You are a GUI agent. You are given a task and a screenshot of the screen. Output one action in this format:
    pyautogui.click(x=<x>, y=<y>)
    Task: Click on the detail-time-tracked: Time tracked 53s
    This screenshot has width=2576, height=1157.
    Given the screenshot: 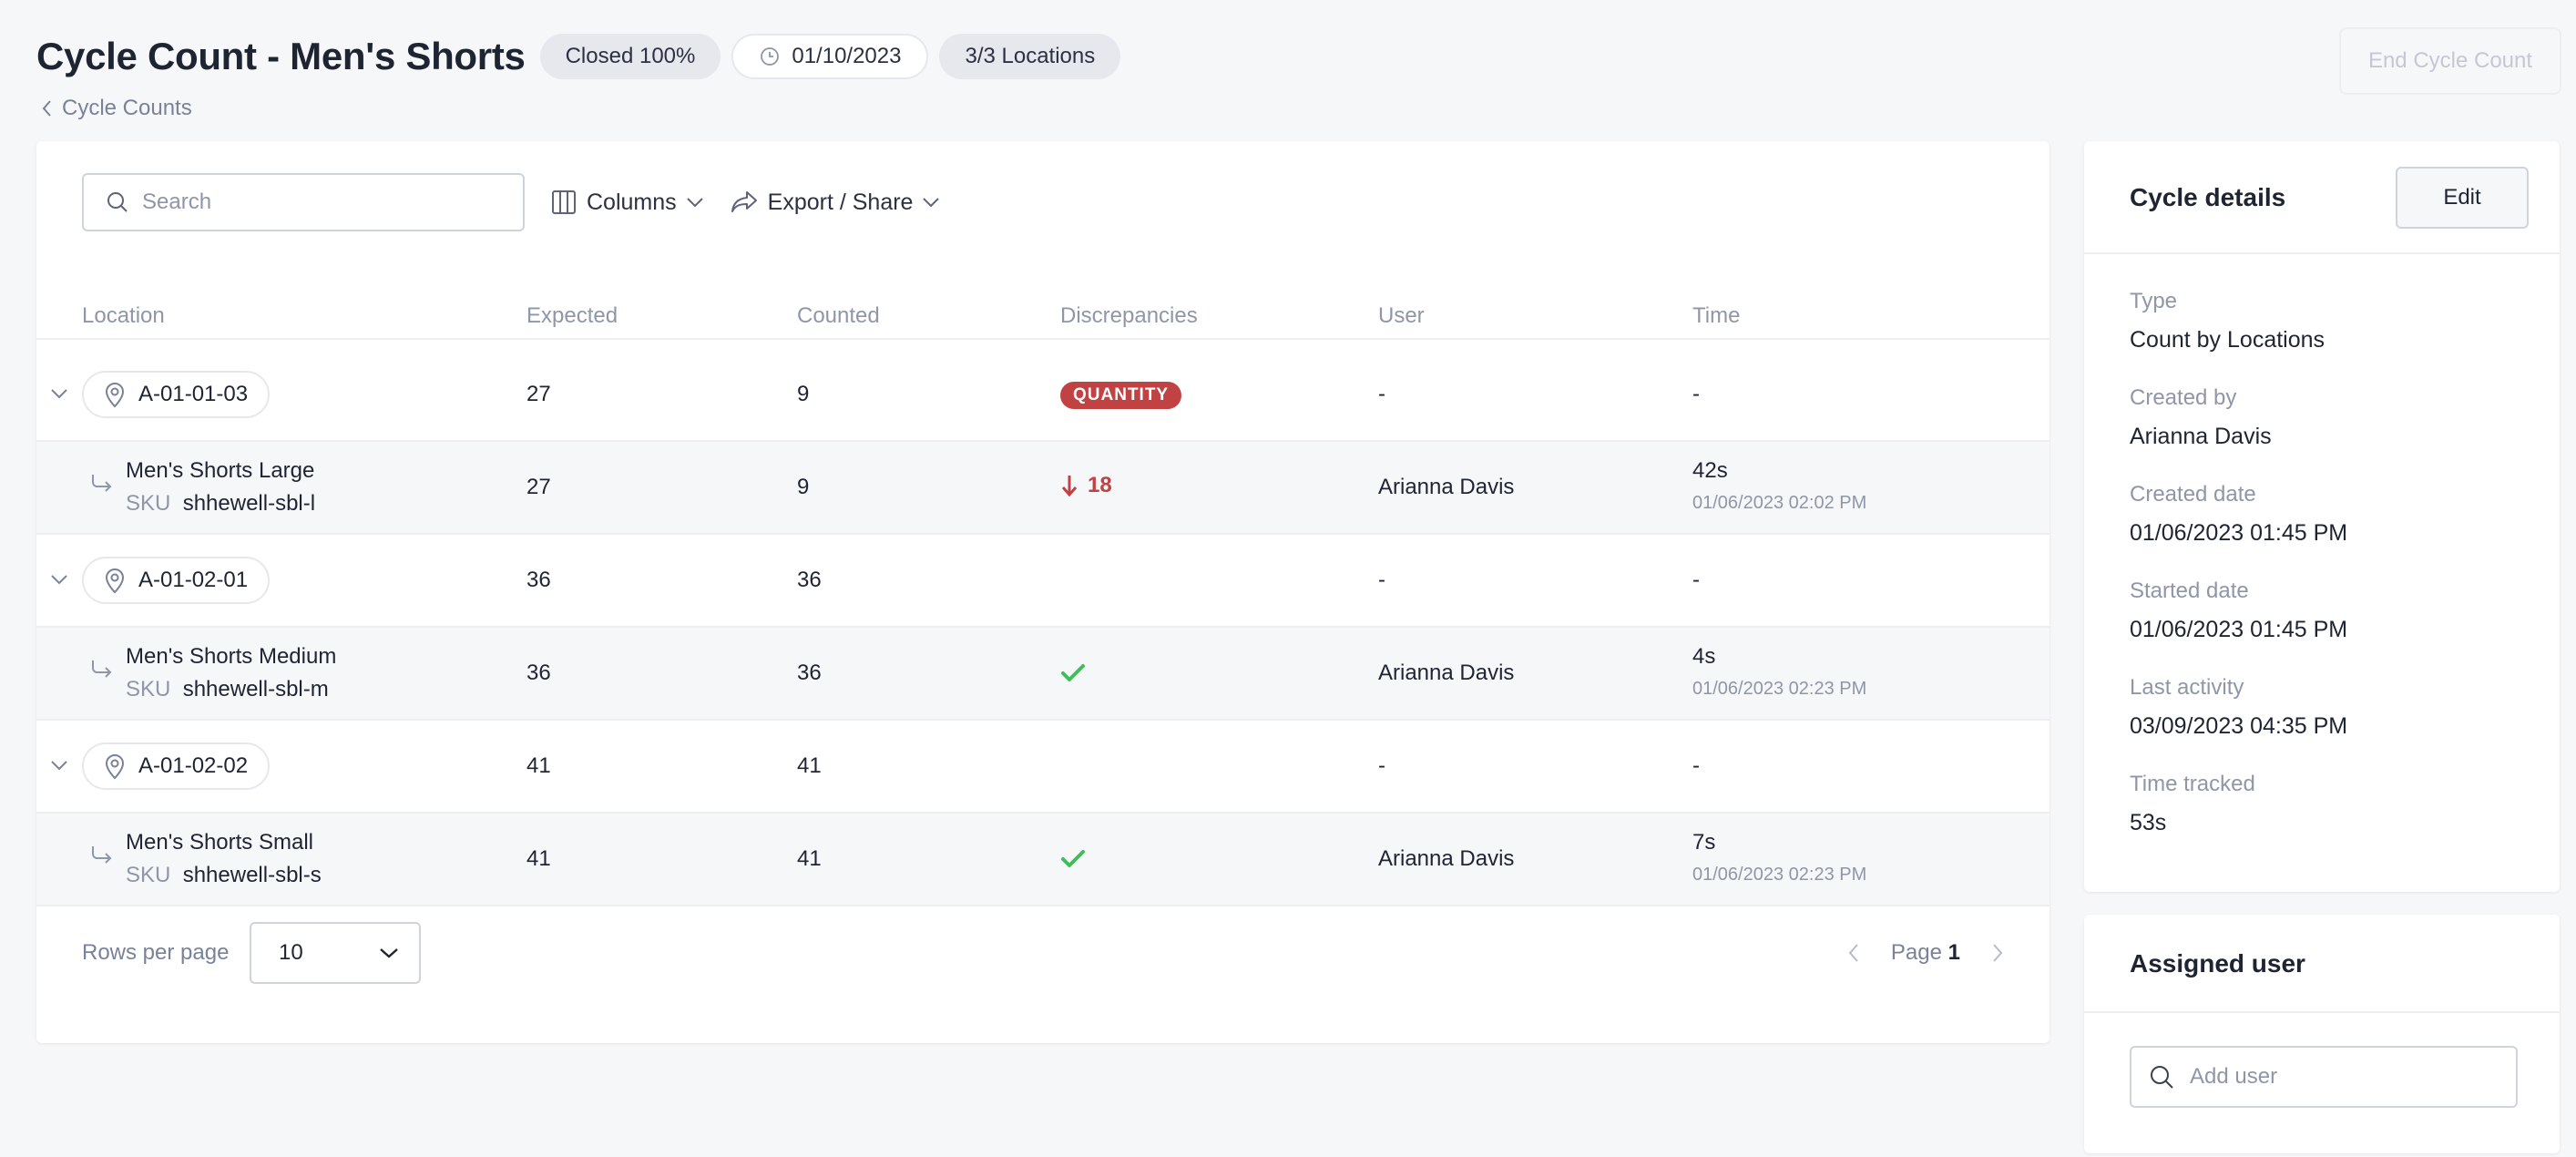 What is the action you would take?
    pyautogui.click(x=2192, y=804)
    